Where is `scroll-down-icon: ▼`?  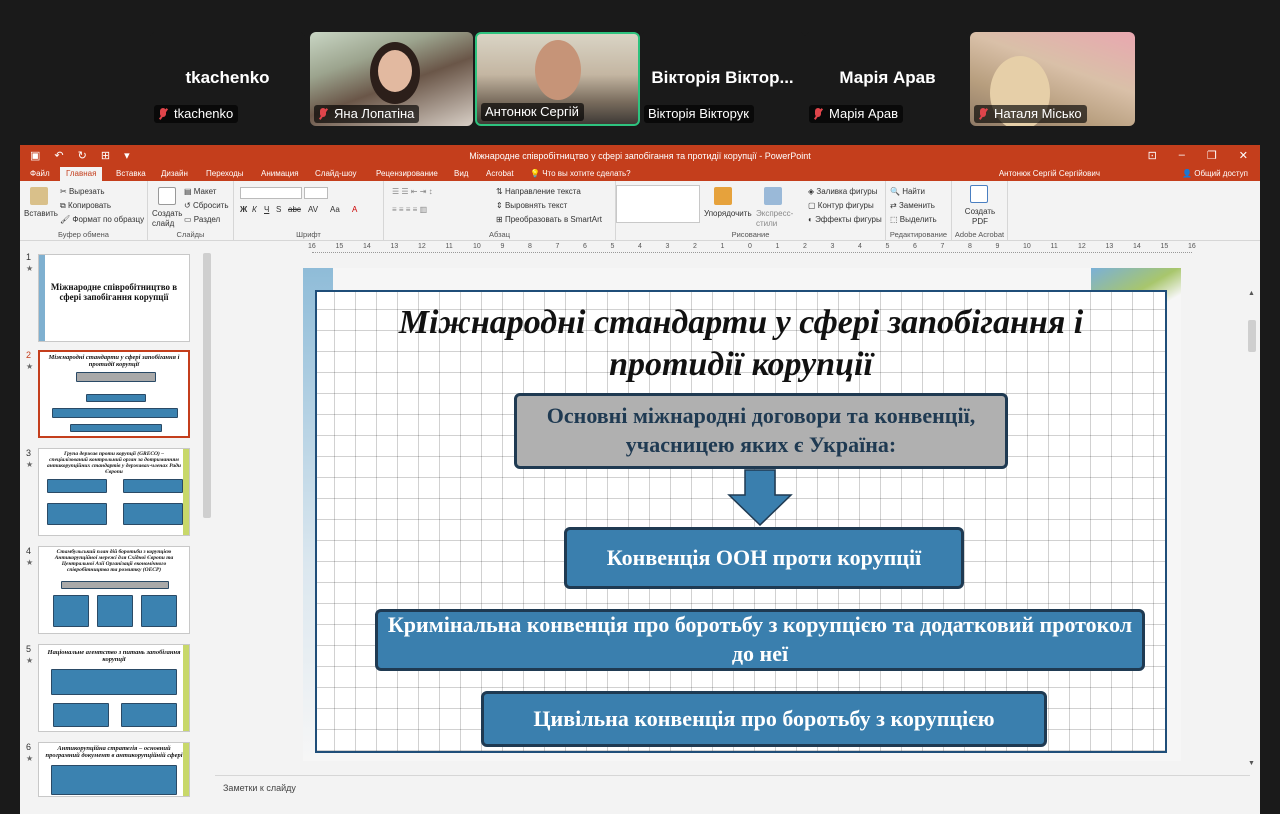 scroll-down-icon: ▼ is located at coordinates (1252, 763).